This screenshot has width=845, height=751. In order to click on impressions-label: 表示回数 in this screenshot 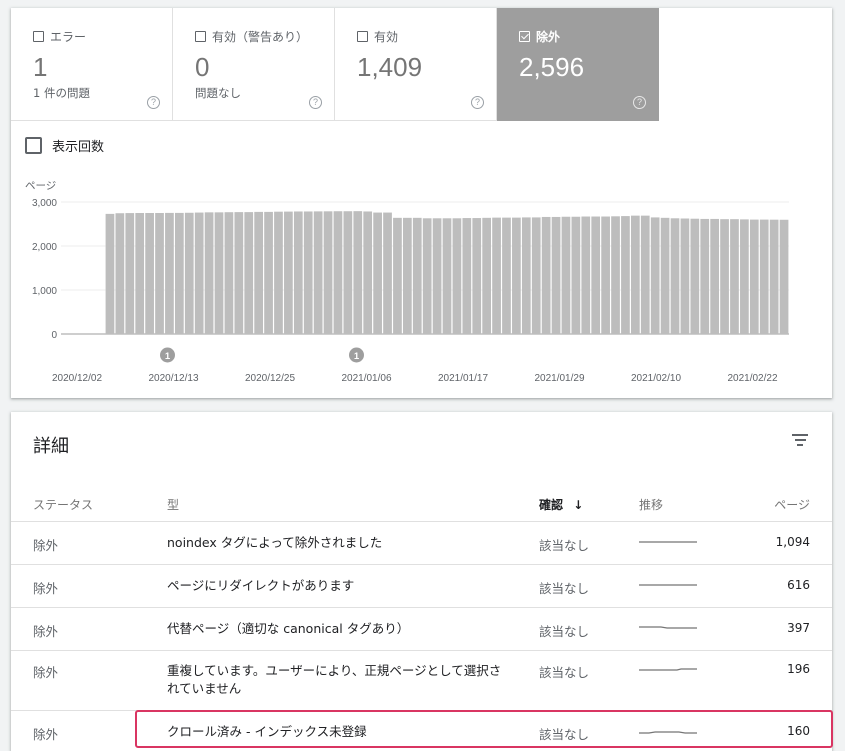, I will do `click(78, 147)`.